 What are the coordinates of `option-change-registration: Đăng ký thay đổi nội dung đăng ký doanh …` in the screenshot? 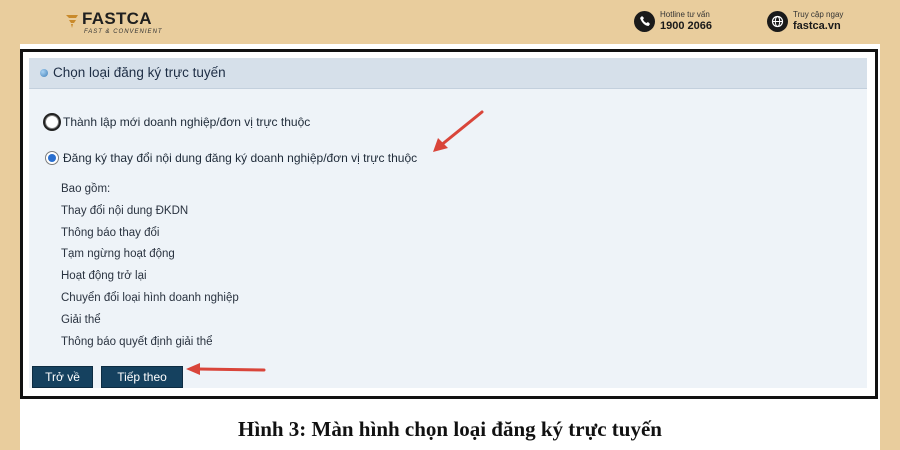 It's located at (231, 158).